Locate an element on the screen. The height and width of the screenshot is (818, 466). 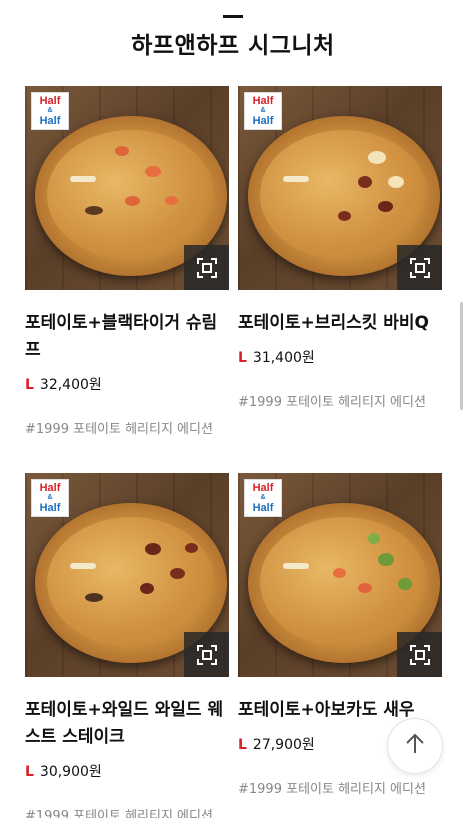
price-value: 27,900원 is located at coordinates (283, 745).